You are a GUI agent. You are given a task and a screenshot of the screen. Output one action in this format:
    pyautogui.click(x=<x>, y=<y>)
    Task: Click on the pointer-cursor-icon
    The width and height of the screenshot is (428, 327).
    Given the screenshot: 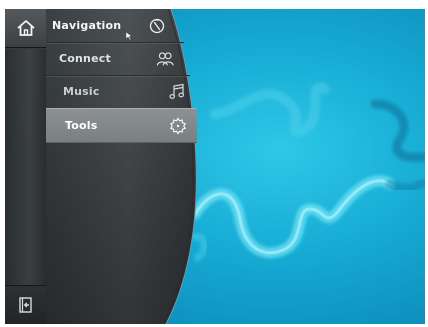 What is the action you would take?
    pyautogui.click(x=129, y=36)
    